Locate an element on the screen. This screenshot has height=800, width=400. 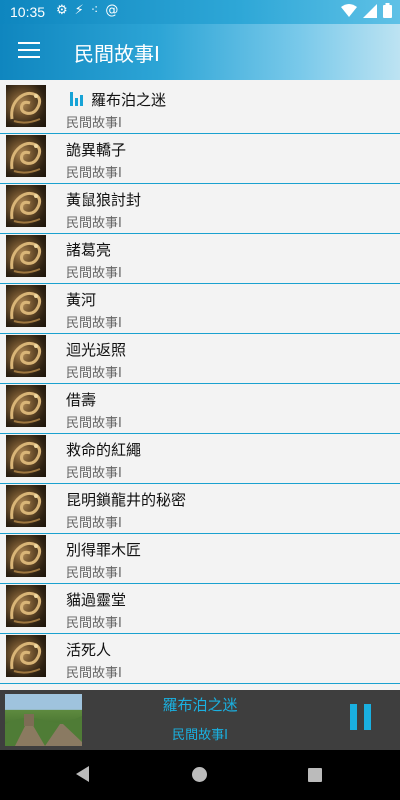
story-title: 昆明鎖龍井的秘密 is located at coordinates (126, 500).